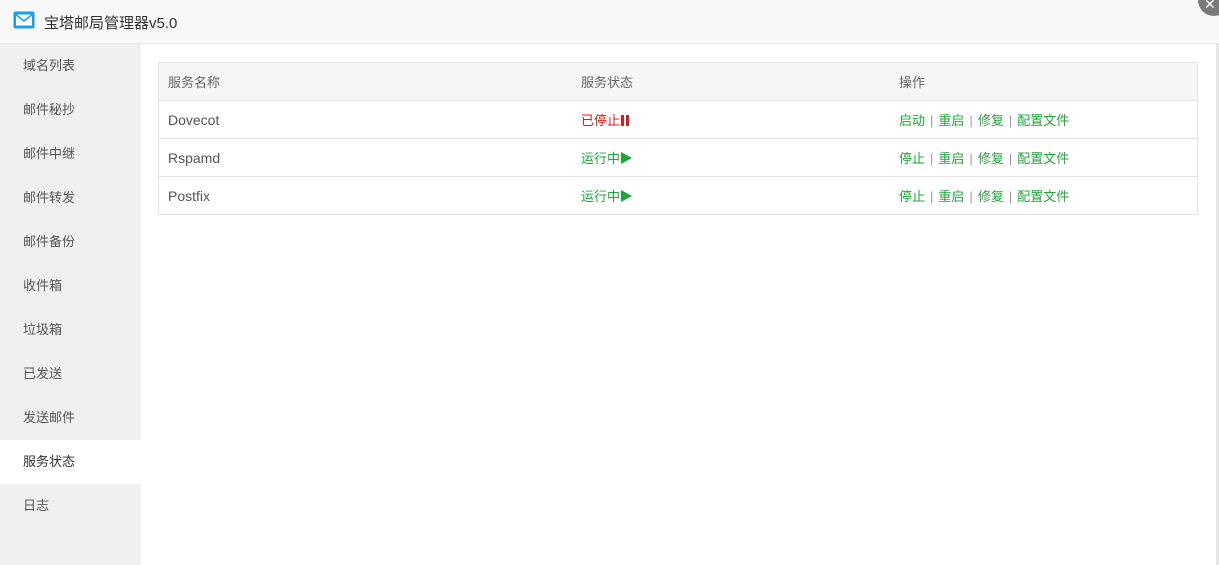 Image resolution: width=1219 pixels, height=565 pixels. I want to click on column-header-status: 服务状态, so click(731, 81).